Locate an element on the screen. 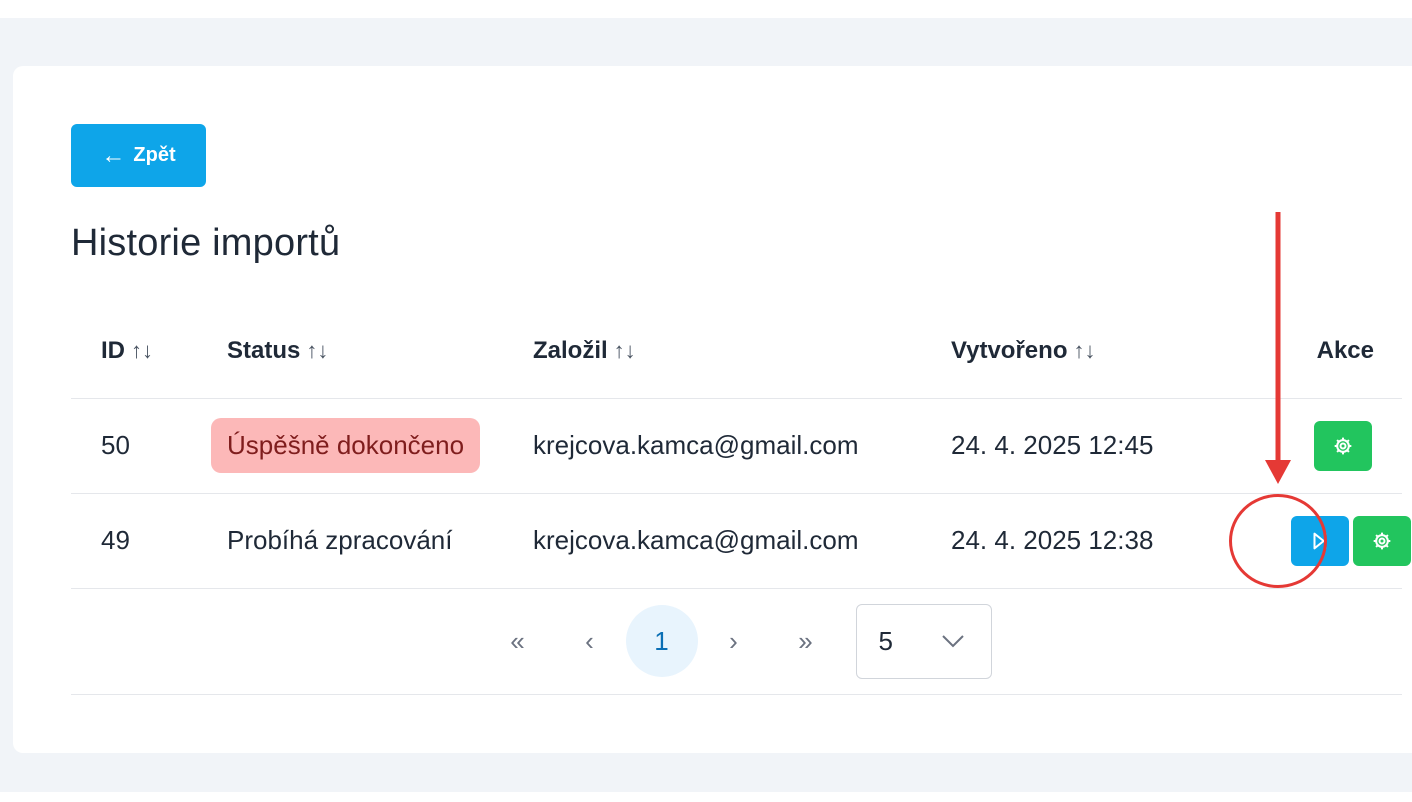  page-button-current: 1 is located at coordinates (661, 641).